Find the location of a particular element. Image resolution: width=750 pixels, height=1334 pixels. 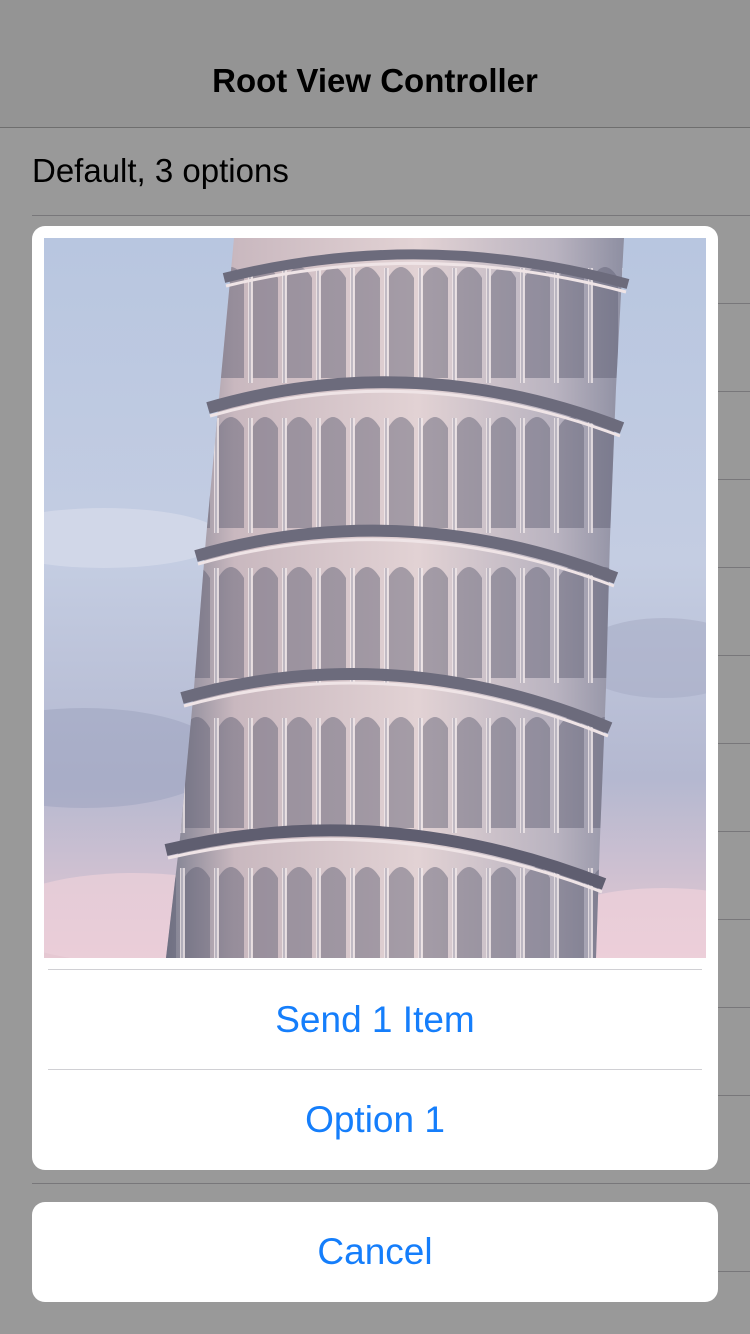

cancel-button: Cancel is located at coordinates (375, 1252).